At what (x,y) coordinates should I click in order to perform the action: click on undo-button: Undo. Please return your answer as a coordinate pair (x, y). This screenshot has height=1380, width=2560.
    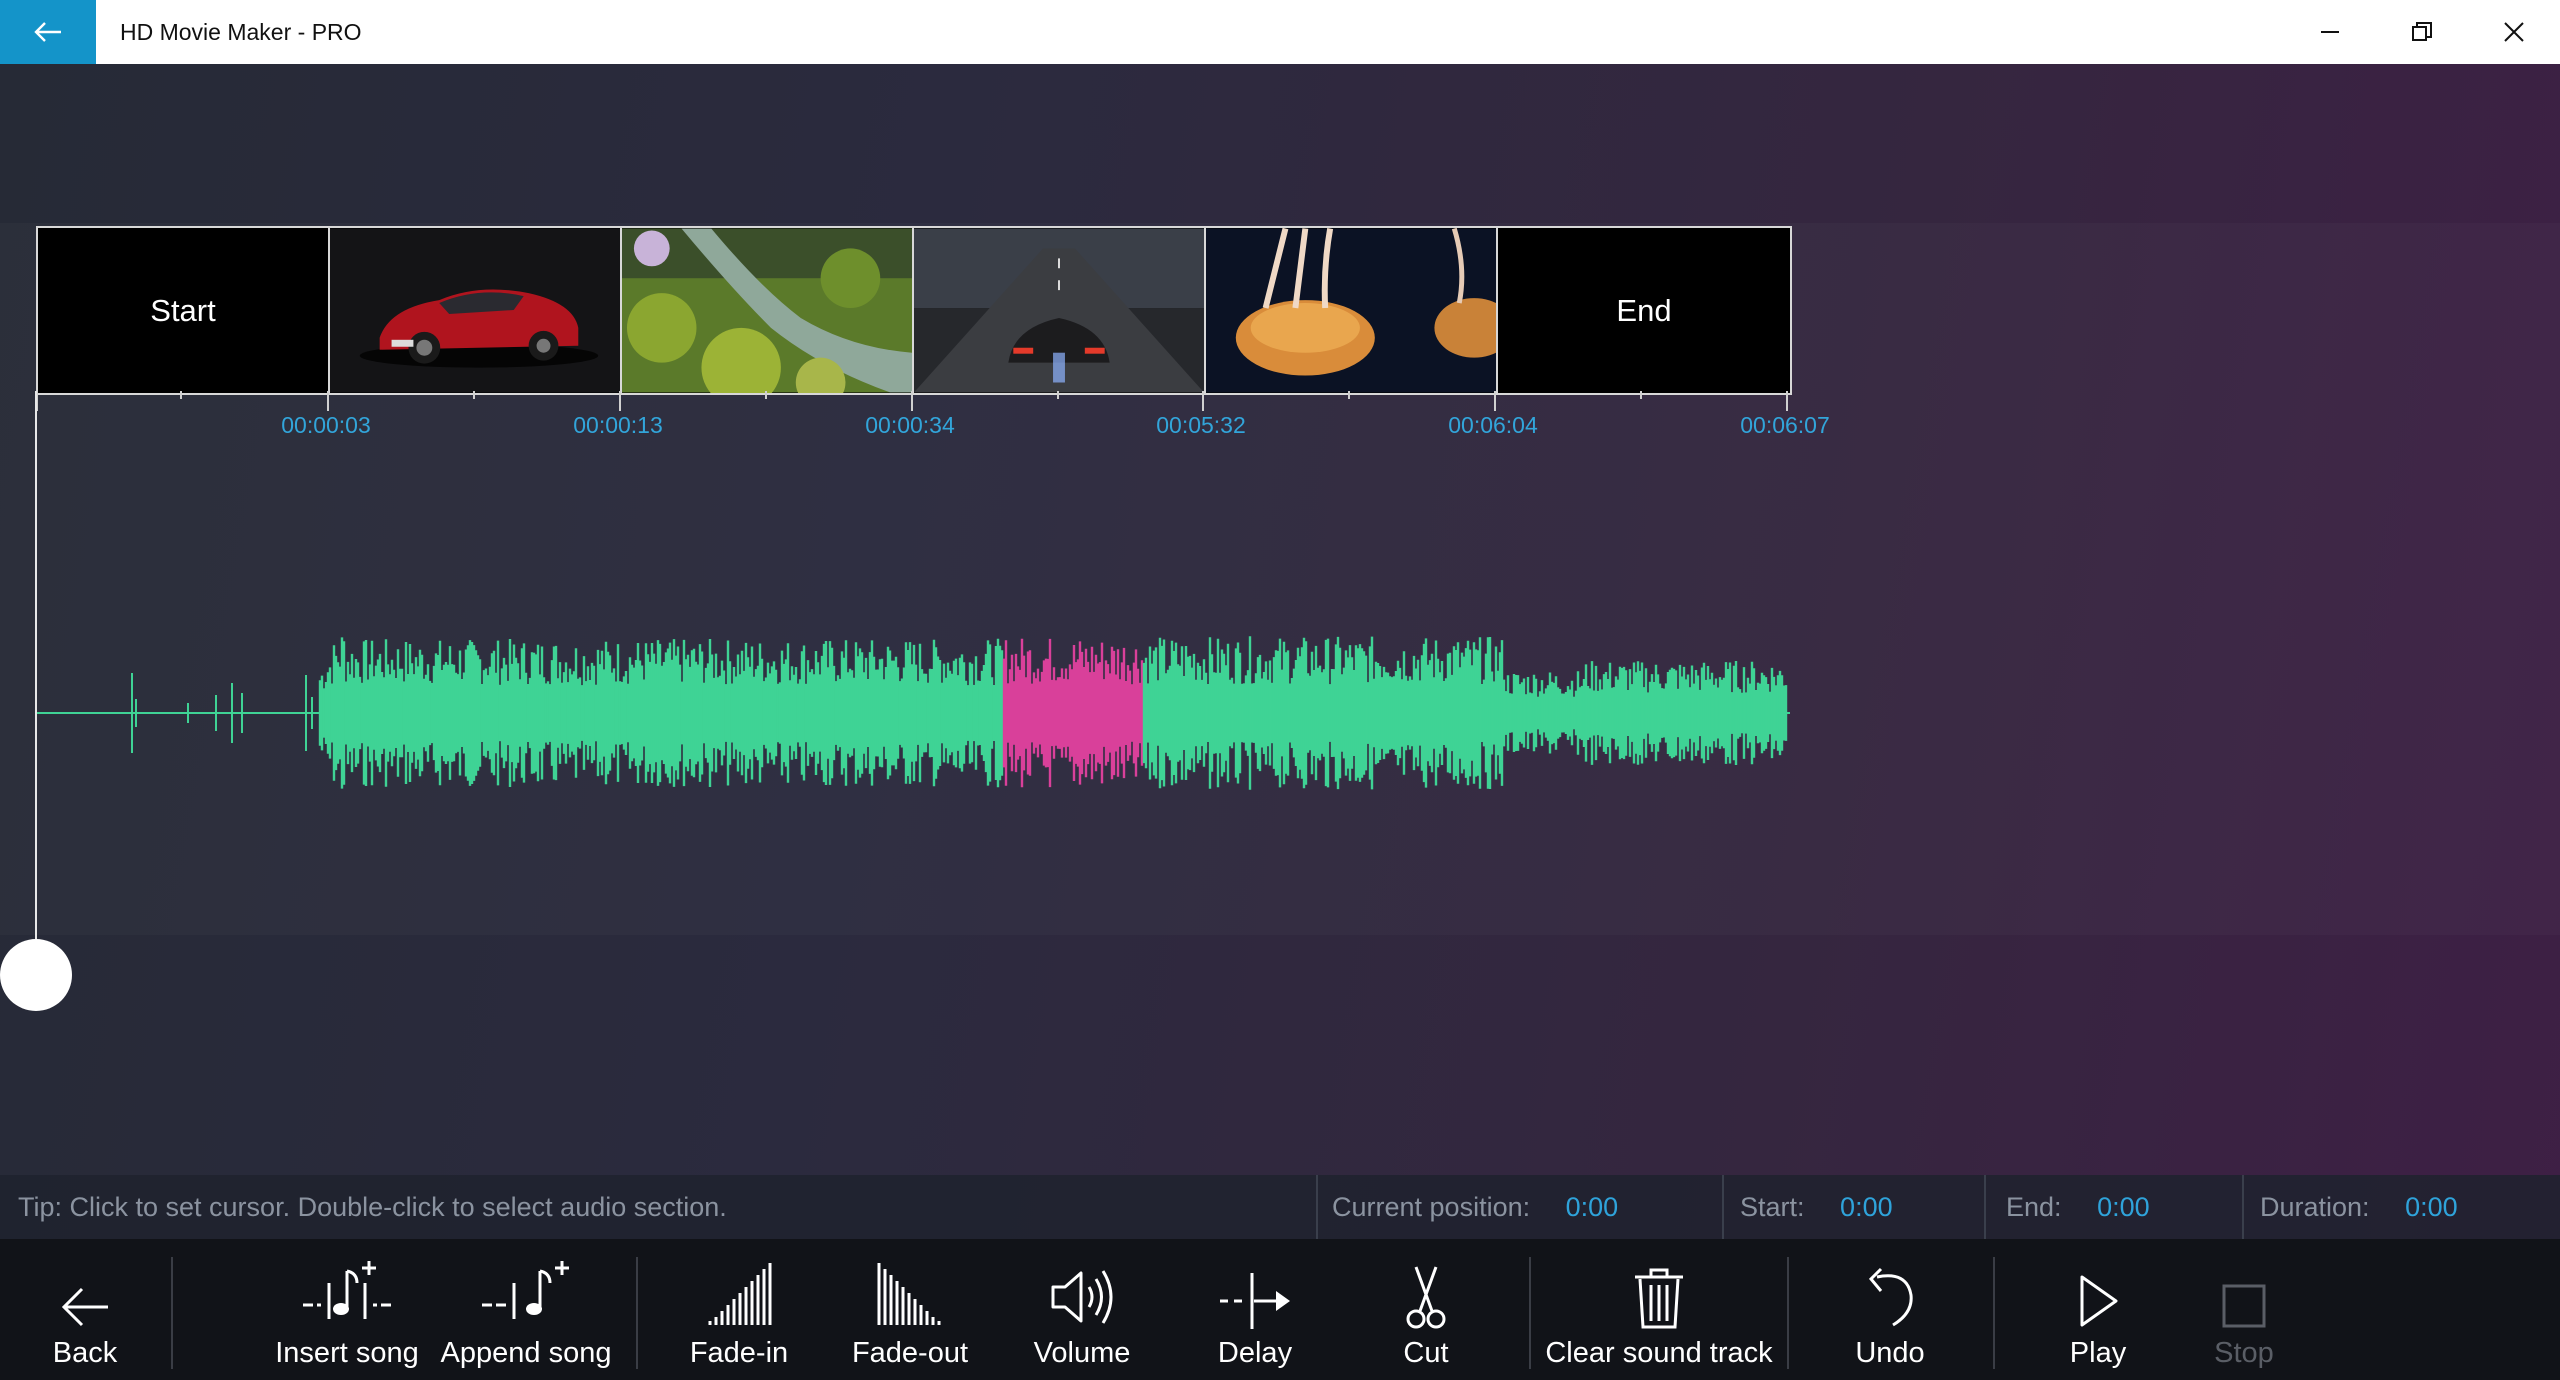
    Looking at the image, I should click on (1890, 1309).